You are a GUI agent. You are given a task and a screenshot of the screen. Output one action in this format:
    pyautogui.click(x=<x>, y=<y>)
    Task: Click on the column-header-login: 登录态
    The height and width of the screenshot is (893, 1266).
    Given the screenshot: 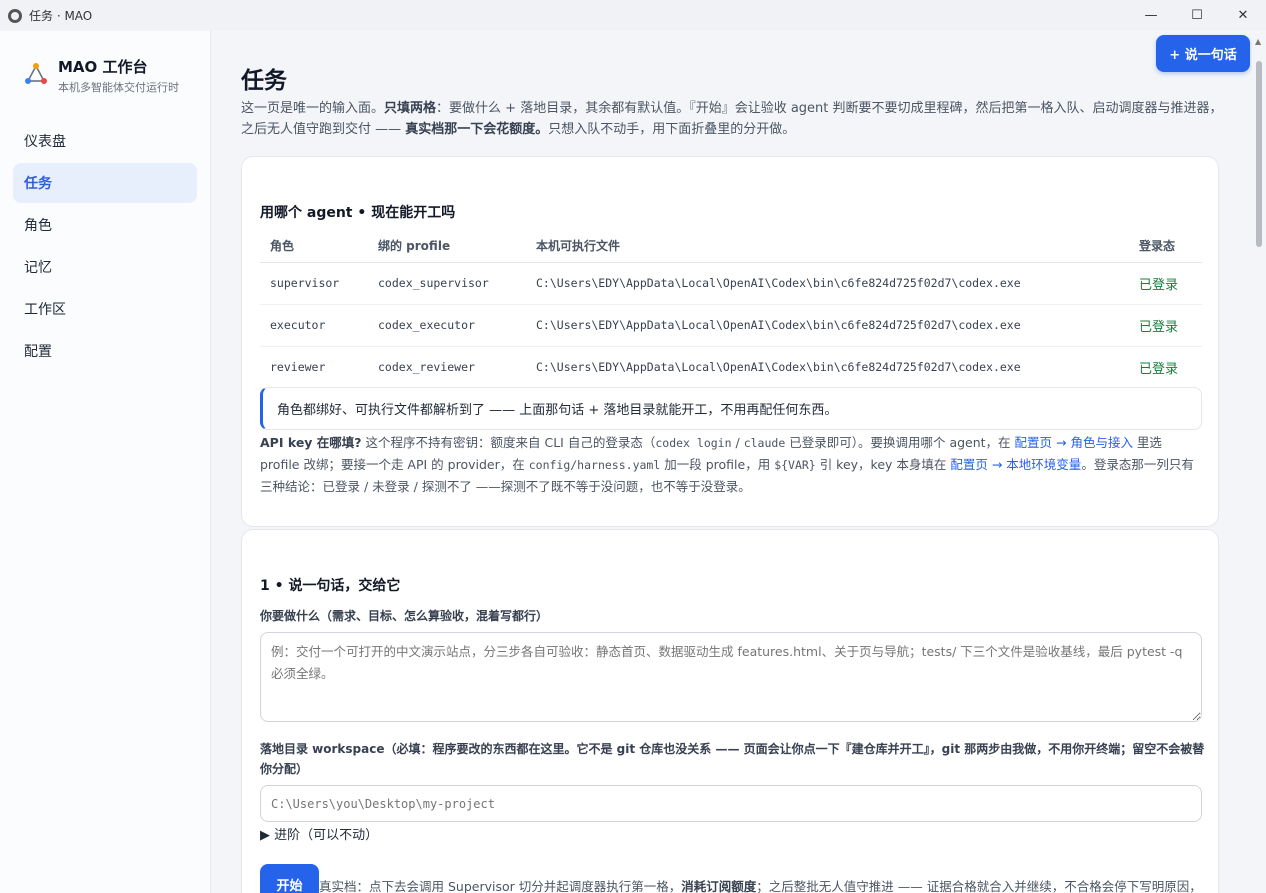 What is the action you would take?
    pyautogui.click(x=1165, y=246)
    